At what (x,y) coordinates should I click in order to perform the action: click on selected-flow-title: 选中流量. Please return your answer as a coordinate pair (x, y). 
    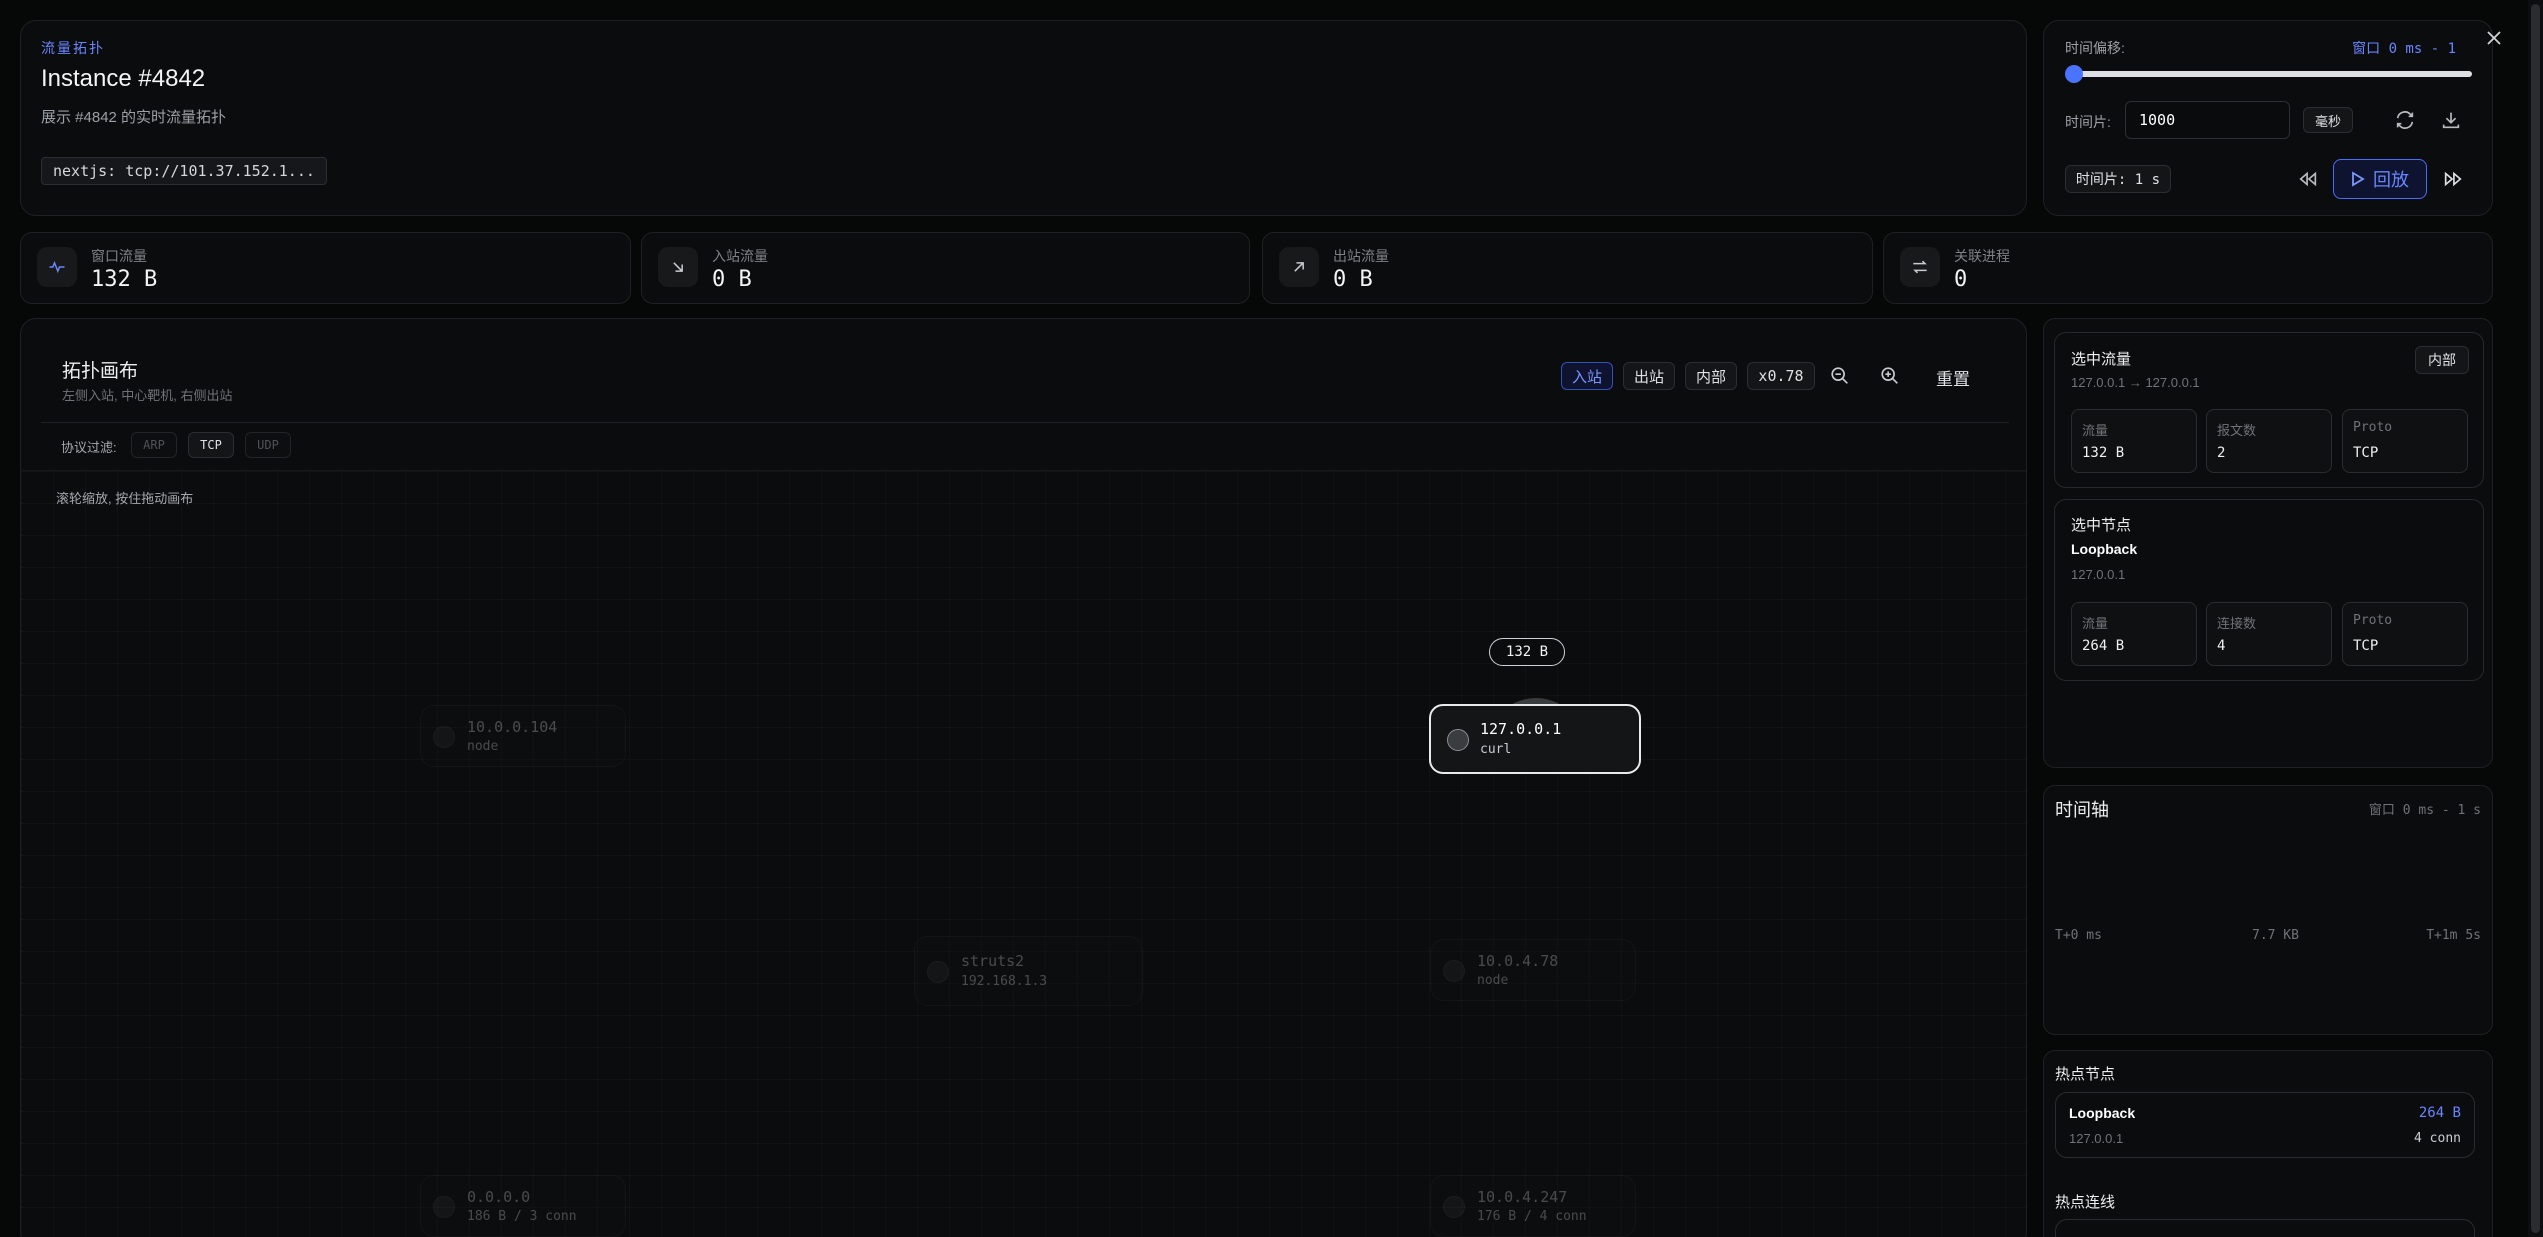
    Looking at the image, I should click on (2101, 359).